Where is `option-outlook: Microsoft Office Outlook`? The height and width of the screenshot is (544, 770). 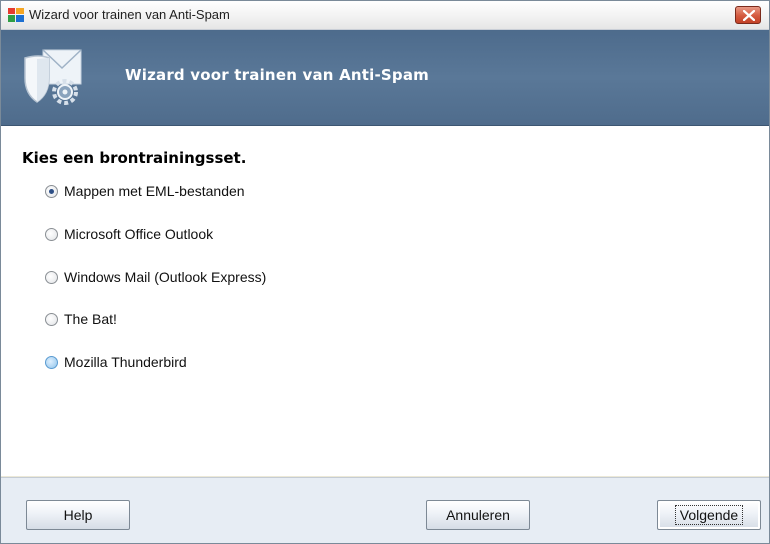 option-outlook: Microsoft Office Outlook is located at coordinates (129, 234).